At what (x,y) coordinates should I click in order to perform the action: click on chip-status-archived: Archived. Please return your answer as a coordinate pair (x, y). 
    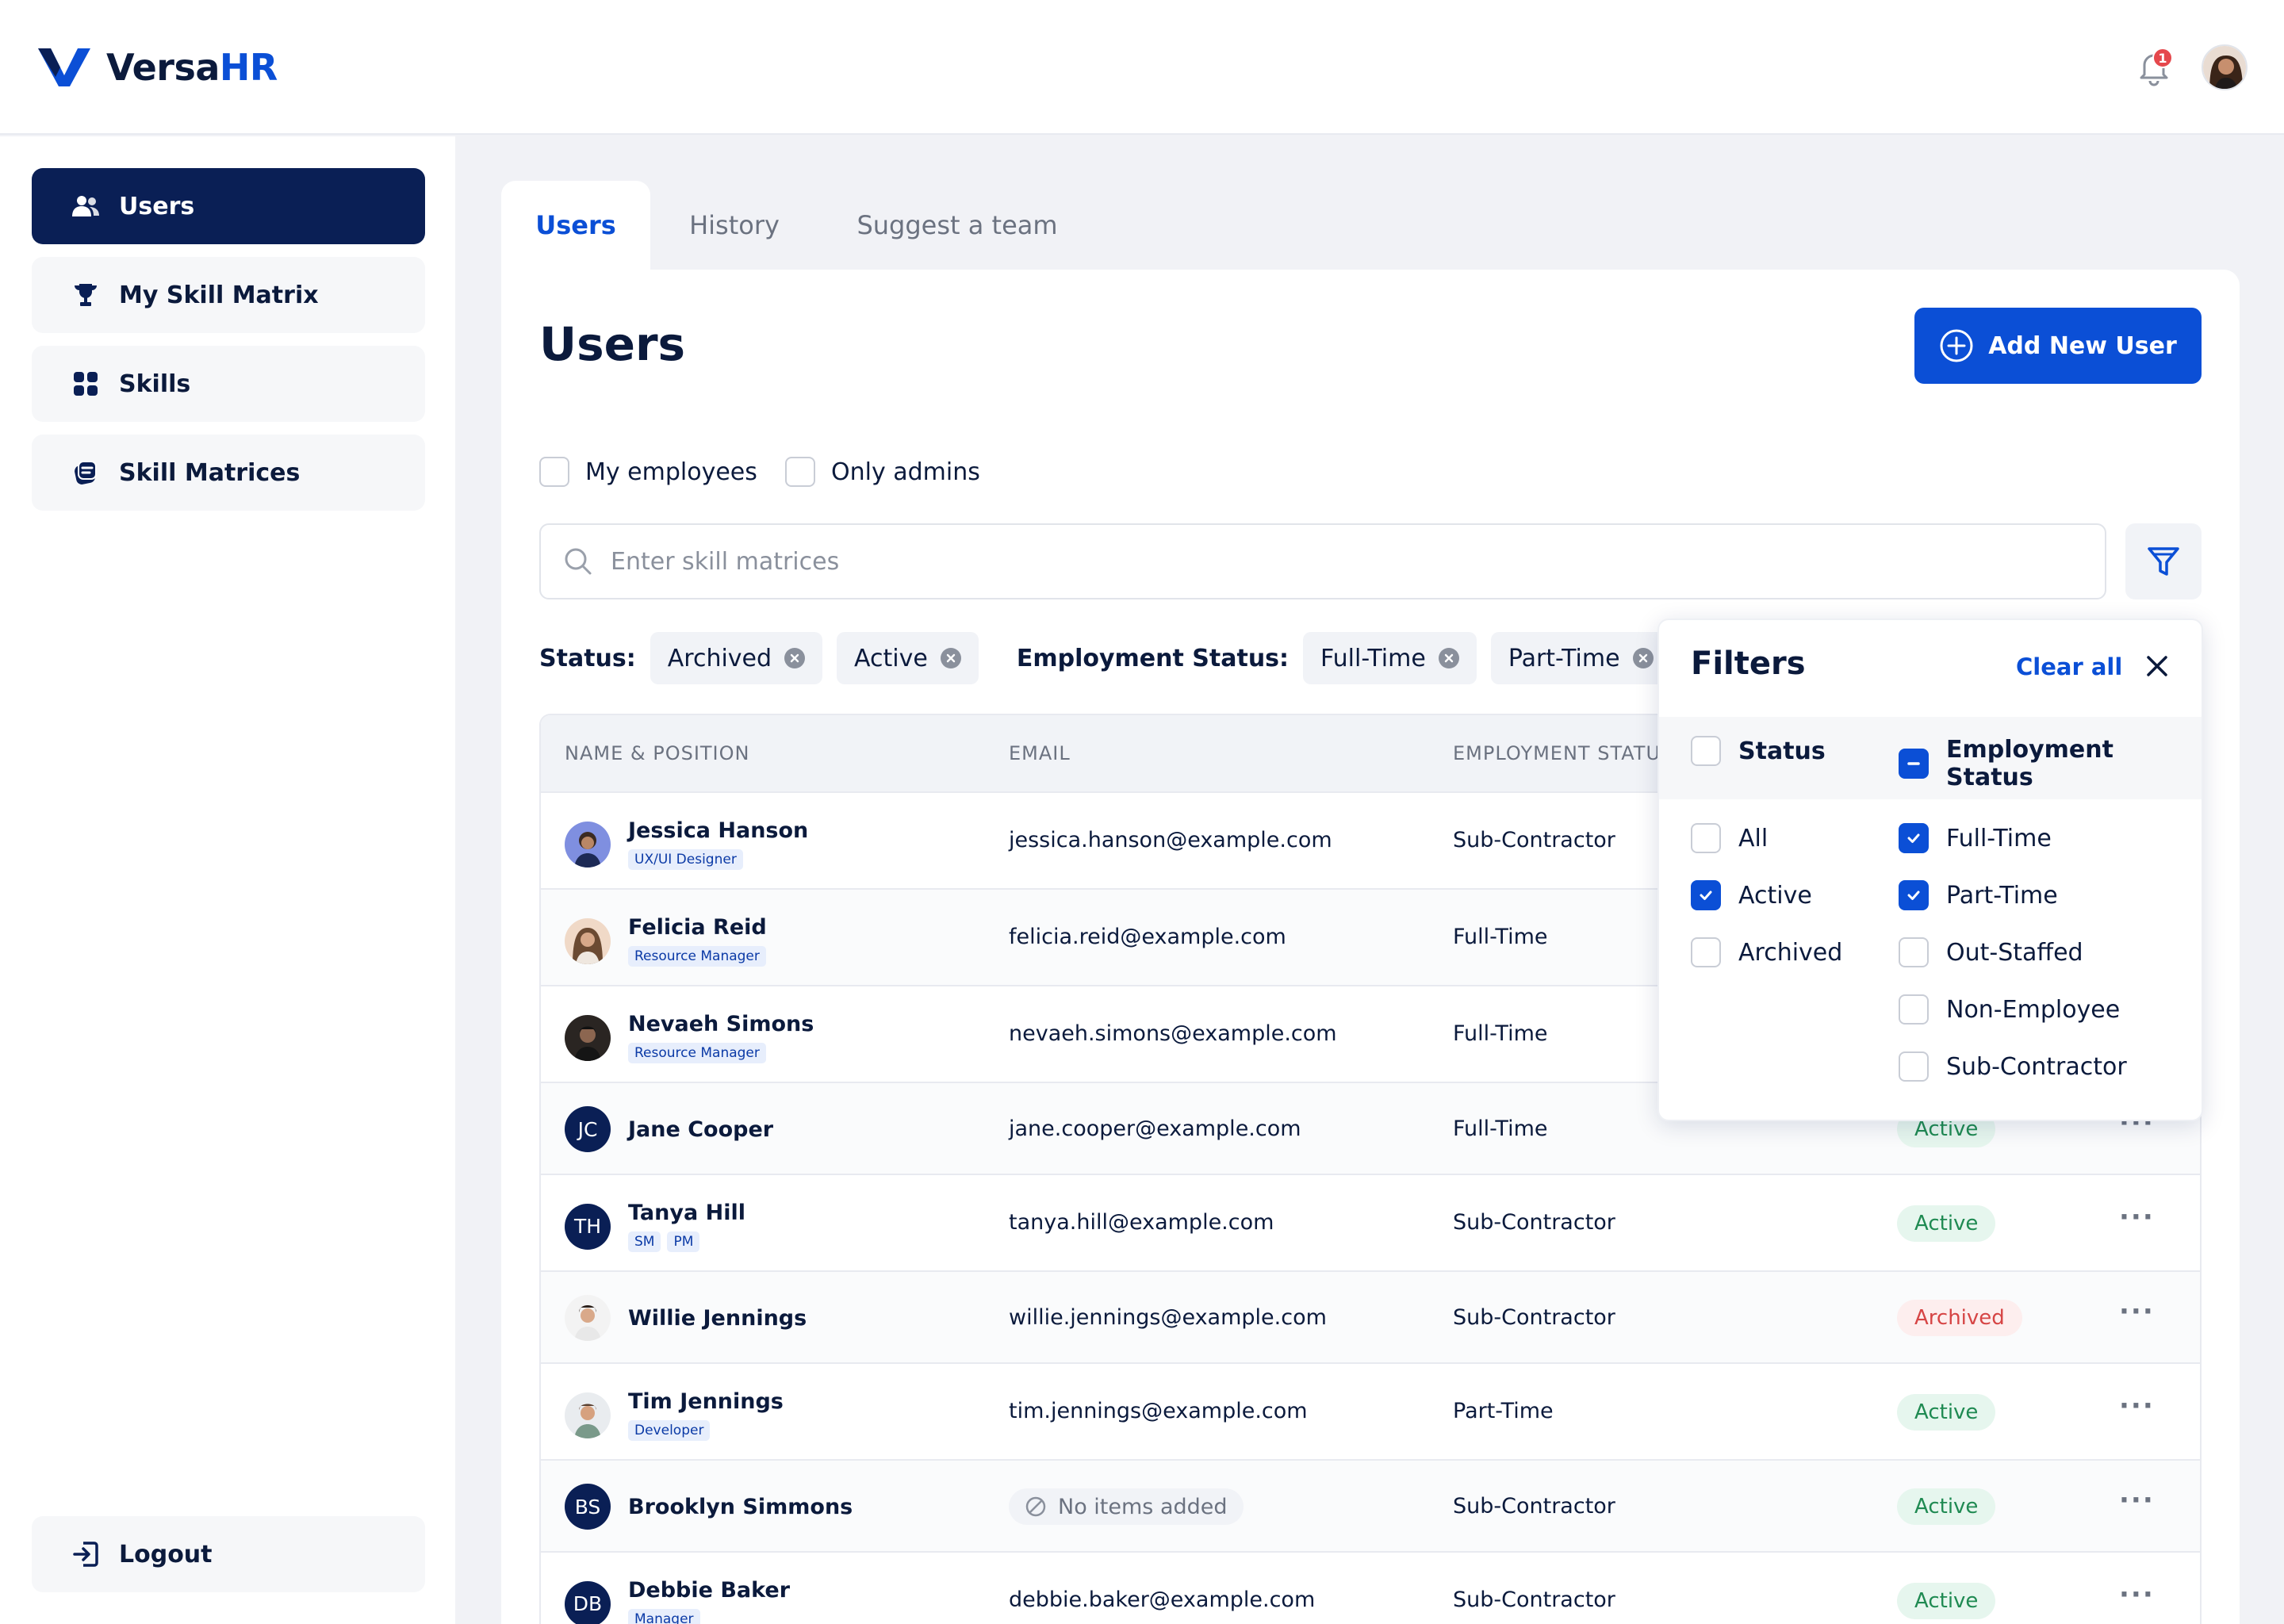
    Looking at the image, I should click on (736, 658).